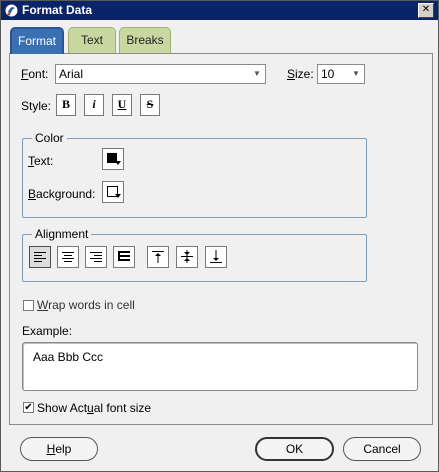 This screenshot has width=439, height=472. Describe the element at coordinates (194, 178) in the screenshot. I see `color-group` at that location.